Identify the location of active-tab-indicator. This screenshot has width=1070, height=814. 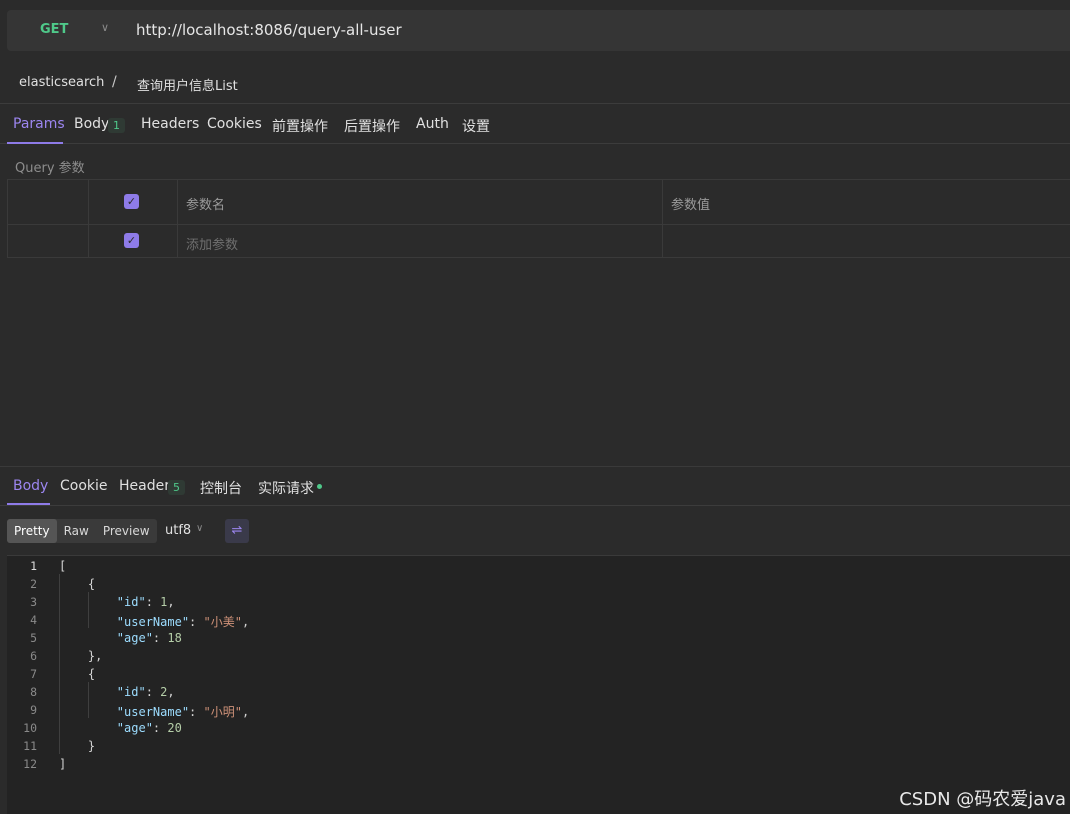
(35, 143).